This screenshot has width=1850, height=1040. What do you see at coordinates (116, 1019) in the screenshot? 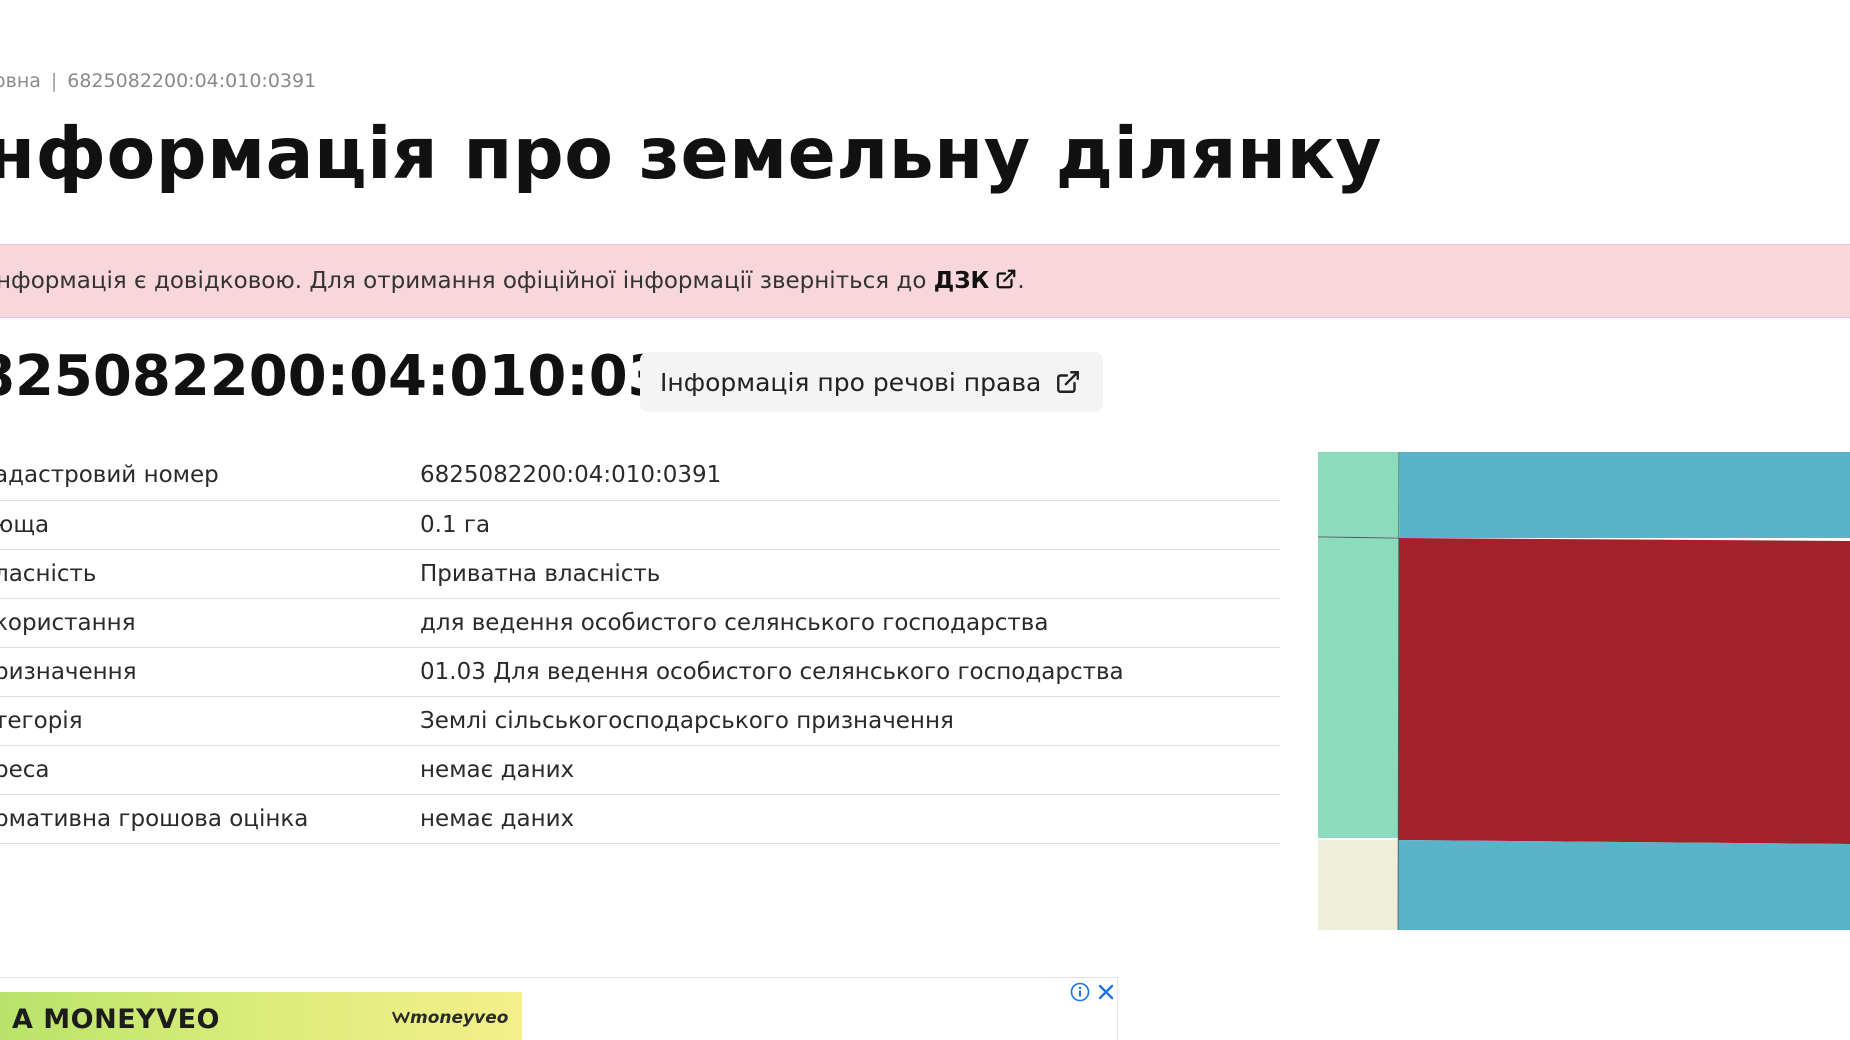
I see `ad-headline: А MONEYVEO` at bounding box center [116, 1019].